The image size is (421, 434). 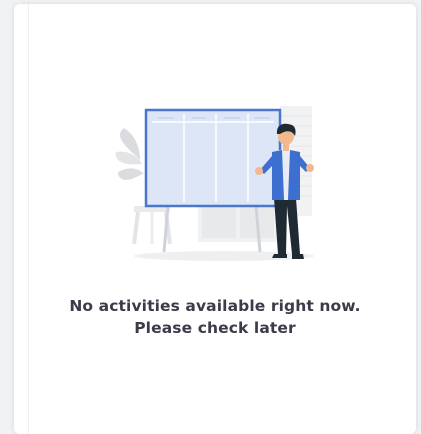 I want to click on empty-state-message: No activities available right now., so click(x=215, y=306).